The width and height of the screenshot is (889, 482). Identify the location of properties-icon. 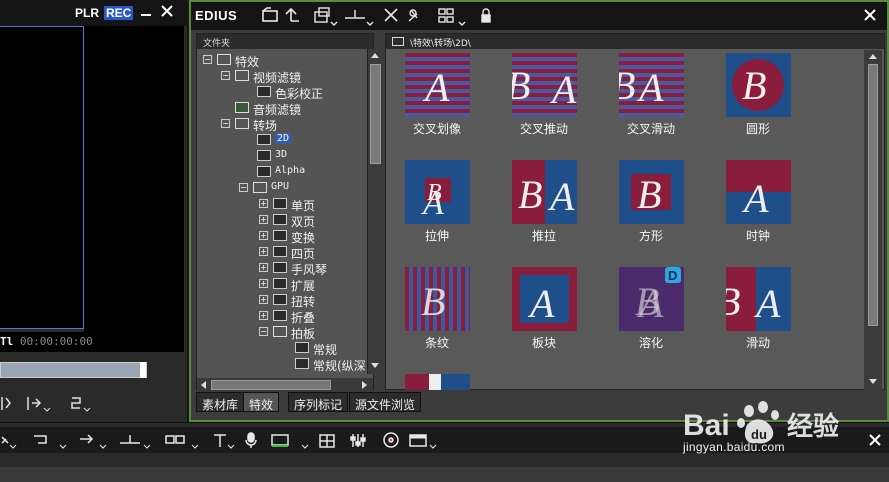
(413, 15).